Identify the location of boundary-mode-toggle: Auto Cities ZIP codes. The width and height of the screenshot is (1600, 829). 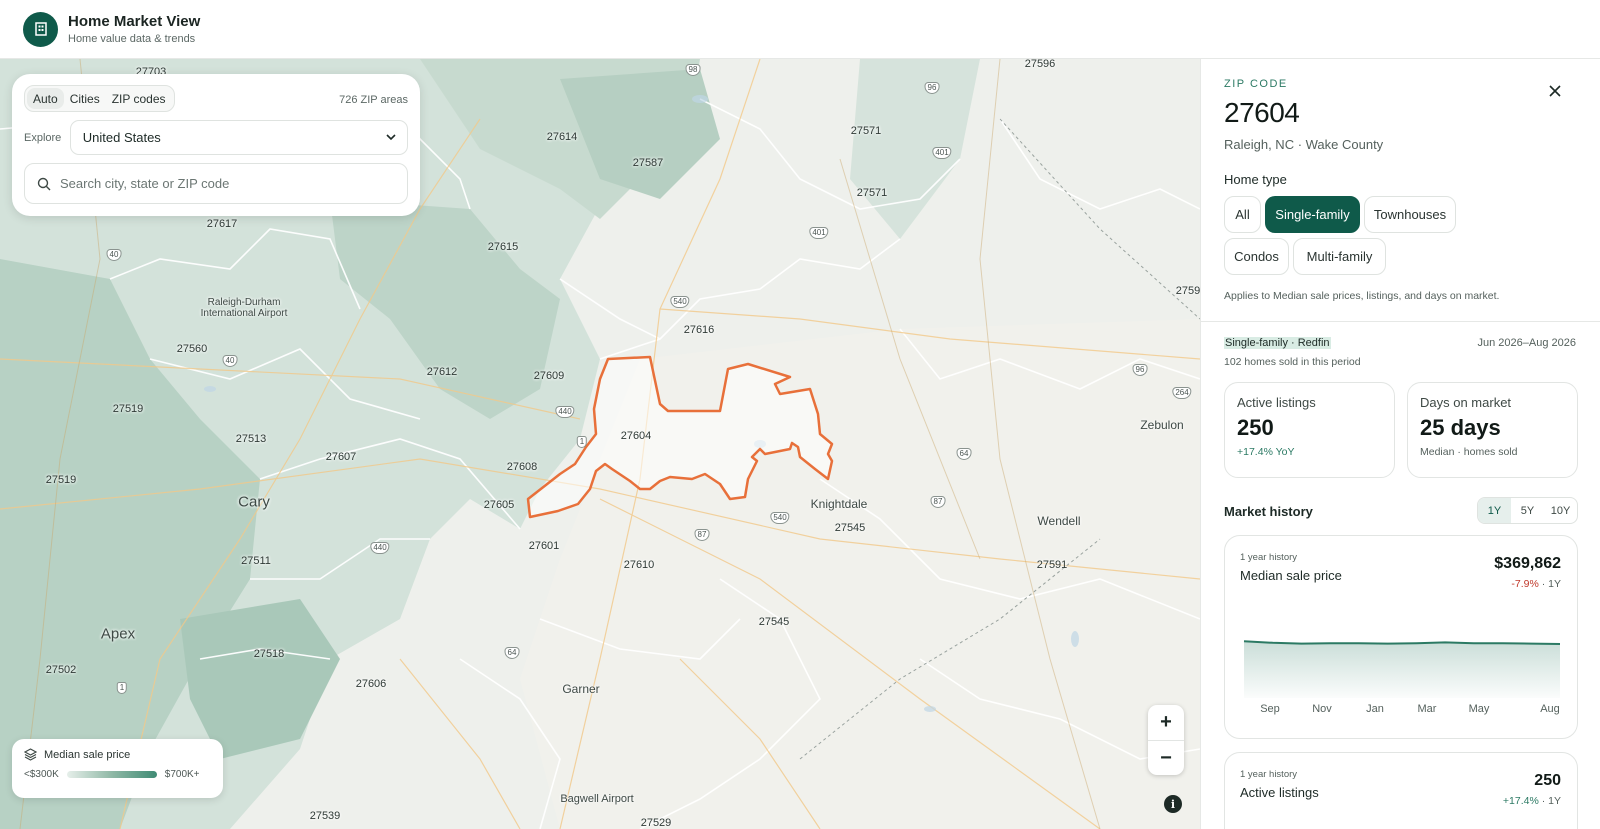
(99, 98).